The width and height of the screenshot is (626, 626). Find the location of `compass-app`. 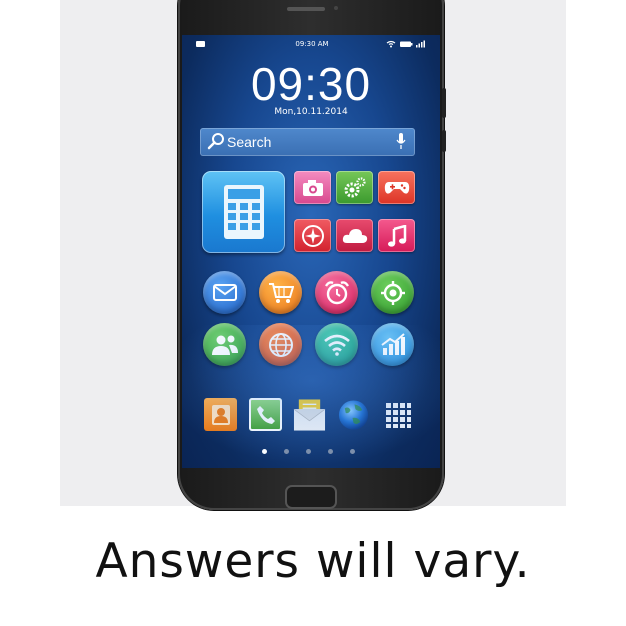

compass-app is located at coordinates (312, 235).